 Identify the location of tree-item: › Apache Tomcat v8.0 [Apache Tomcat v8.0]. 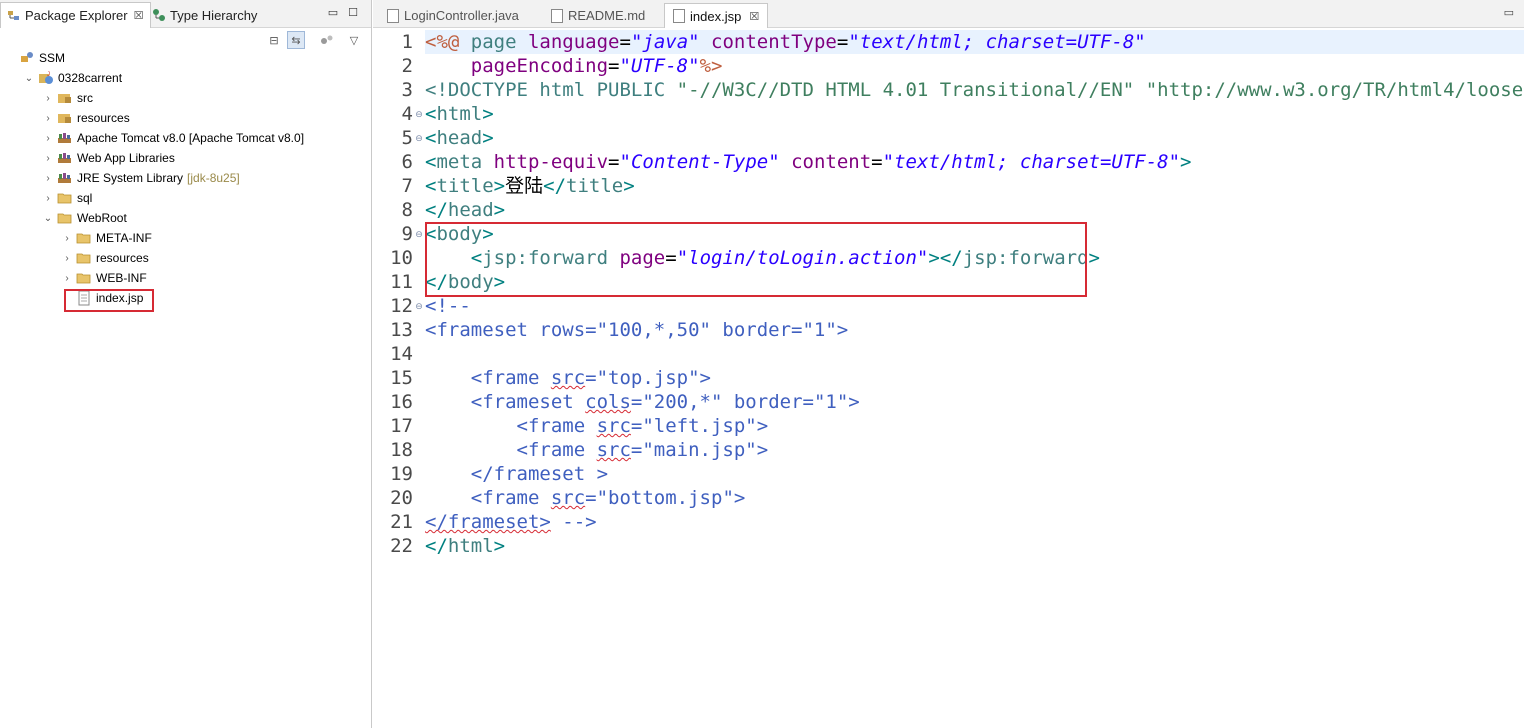
(173, 138).